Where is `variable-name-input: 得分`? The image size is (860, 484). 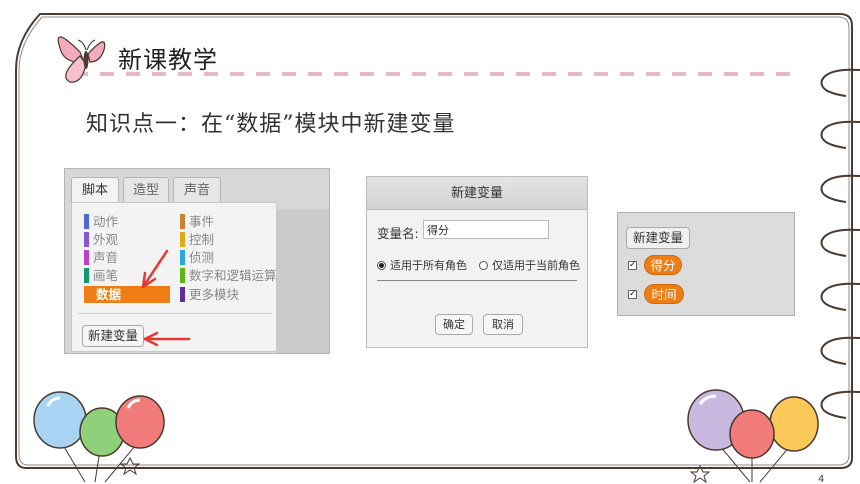
variable-name-input: 得分 is located at coordinates (486, 229).